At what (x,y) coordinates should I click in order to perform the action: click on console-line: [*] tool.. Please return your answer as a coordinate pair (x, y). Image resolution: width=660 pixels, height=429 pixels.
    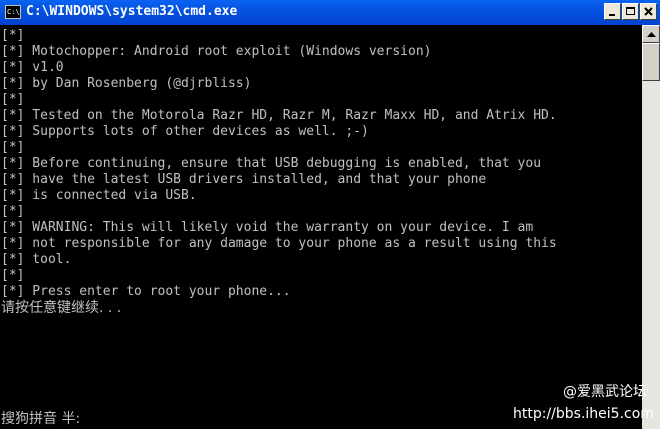
    Looking at the image, I should click on (36, 259).